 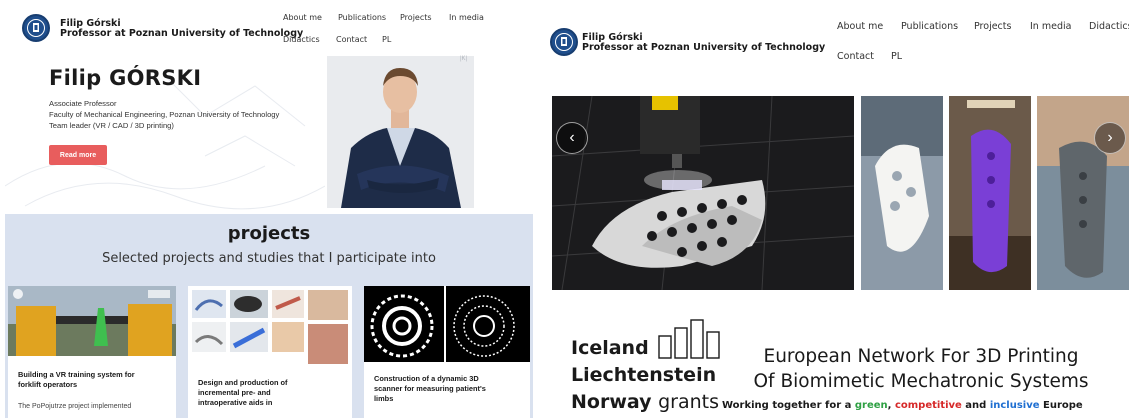 What do you see at coordinates (611, 402) in the screenshot?
I see `grants-norway: Norway` at bounding box center [611, 402].